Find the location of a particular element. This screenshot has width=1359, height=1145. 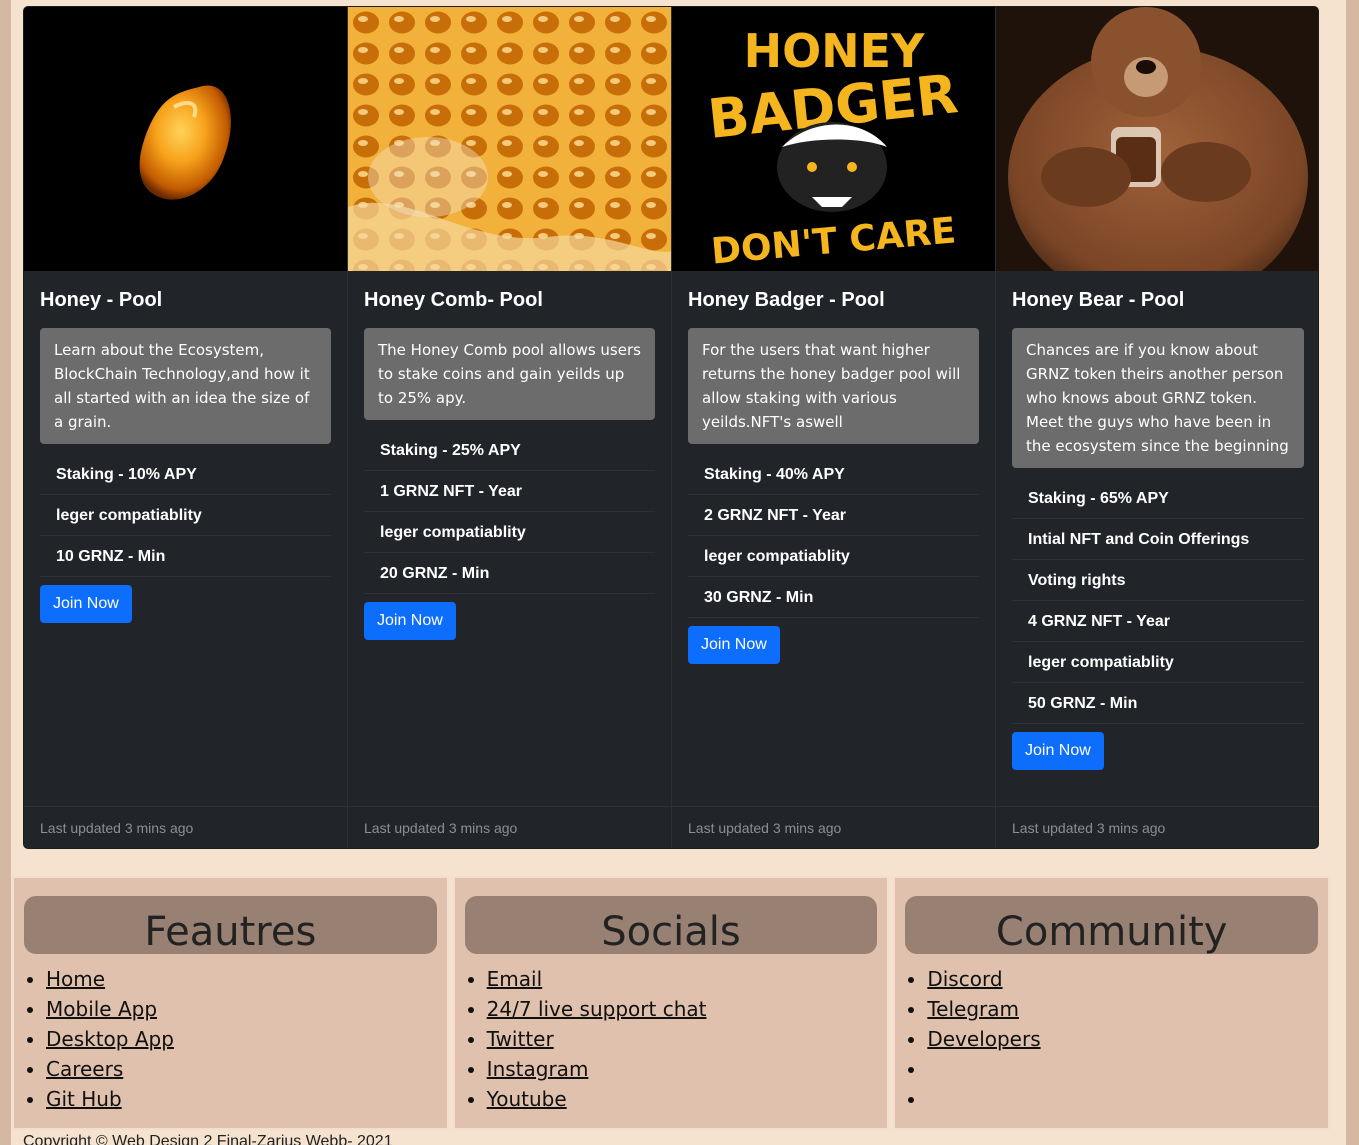

feature-item: Staking - 25% APY is located at coordinates (509, 450).